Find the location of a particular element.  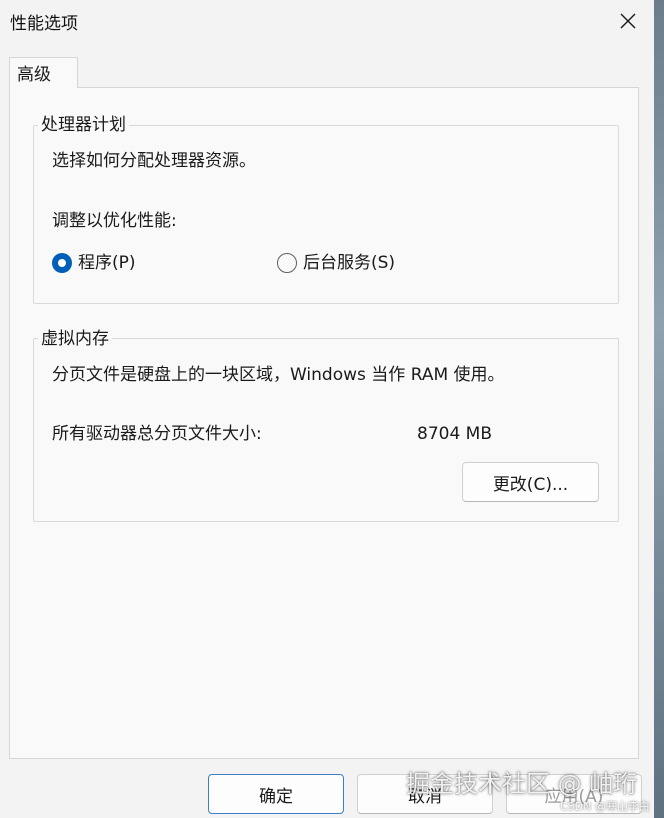

virtual-memory-legend: 虚拟内存 is located at coordinates (75, 339).